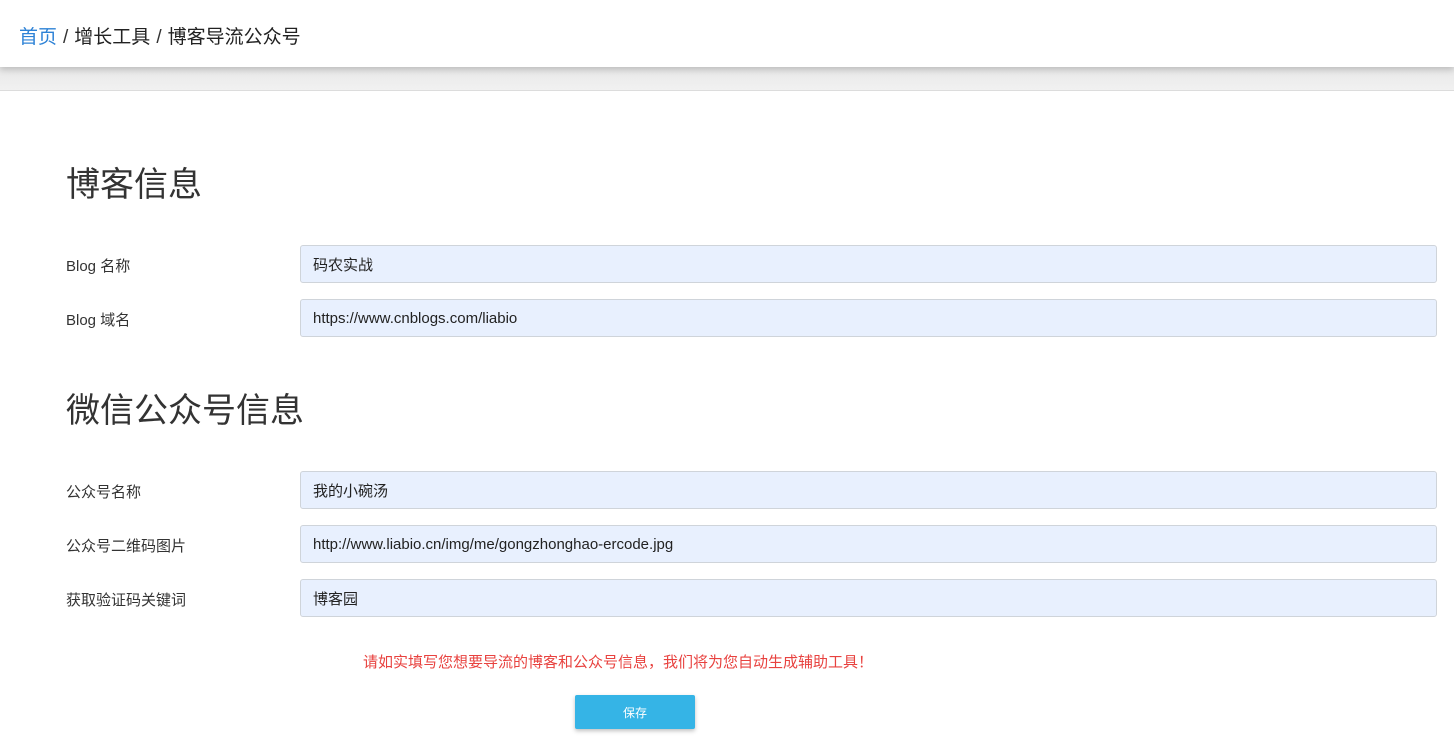 Image resolution: width=1454 pixels, height=738 pixels. I want to click on breadcrumb: 首页 / 增长工具 / 博客导流公众号, so click(160, 35).